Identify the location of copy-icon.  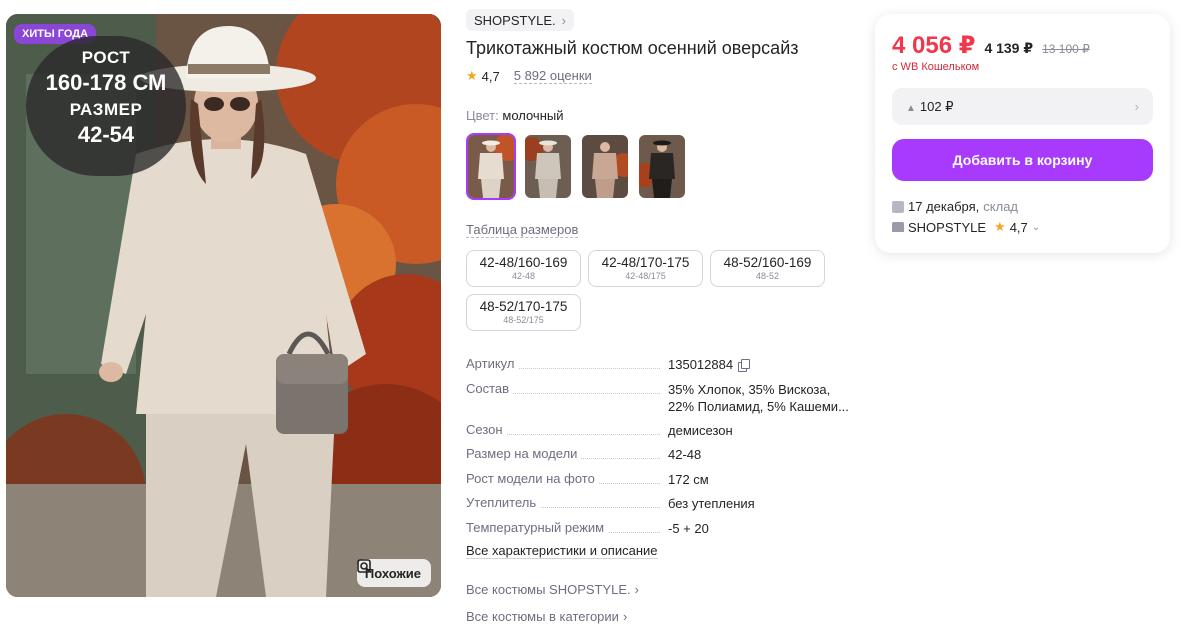
(744, 365).